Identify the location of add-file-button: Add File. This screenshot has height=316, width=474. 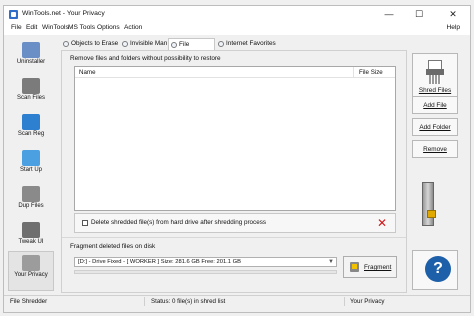
(435, 105).